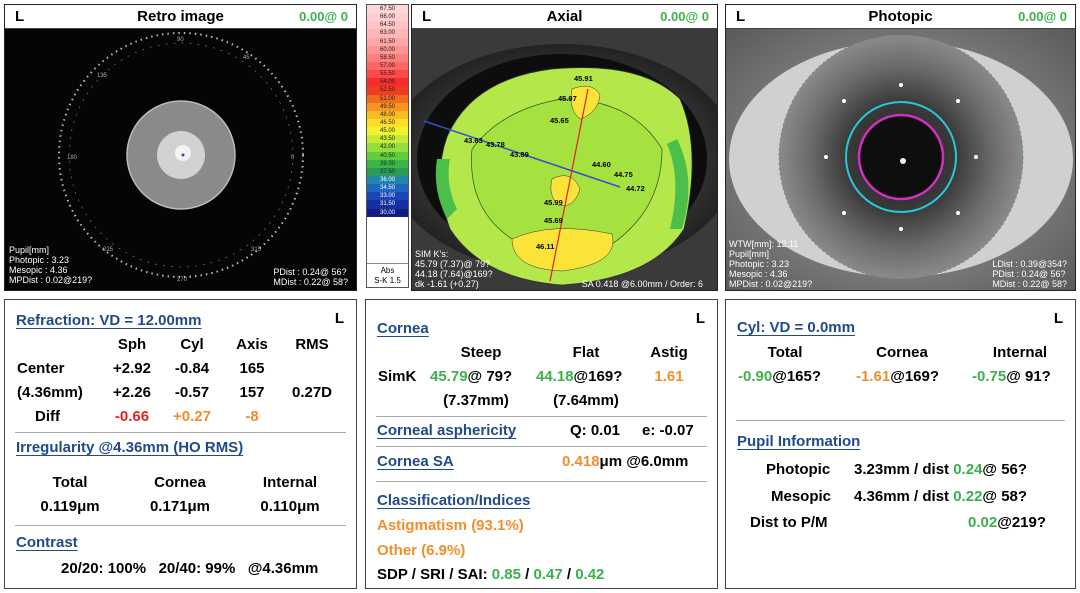 Image resolution: width=1080 pixels, height=593 pixels. What do you see at coordinates (290, 506) in the screenshot?
I see `irr-internal: 0.110μm` at bounding box center [290, 506].